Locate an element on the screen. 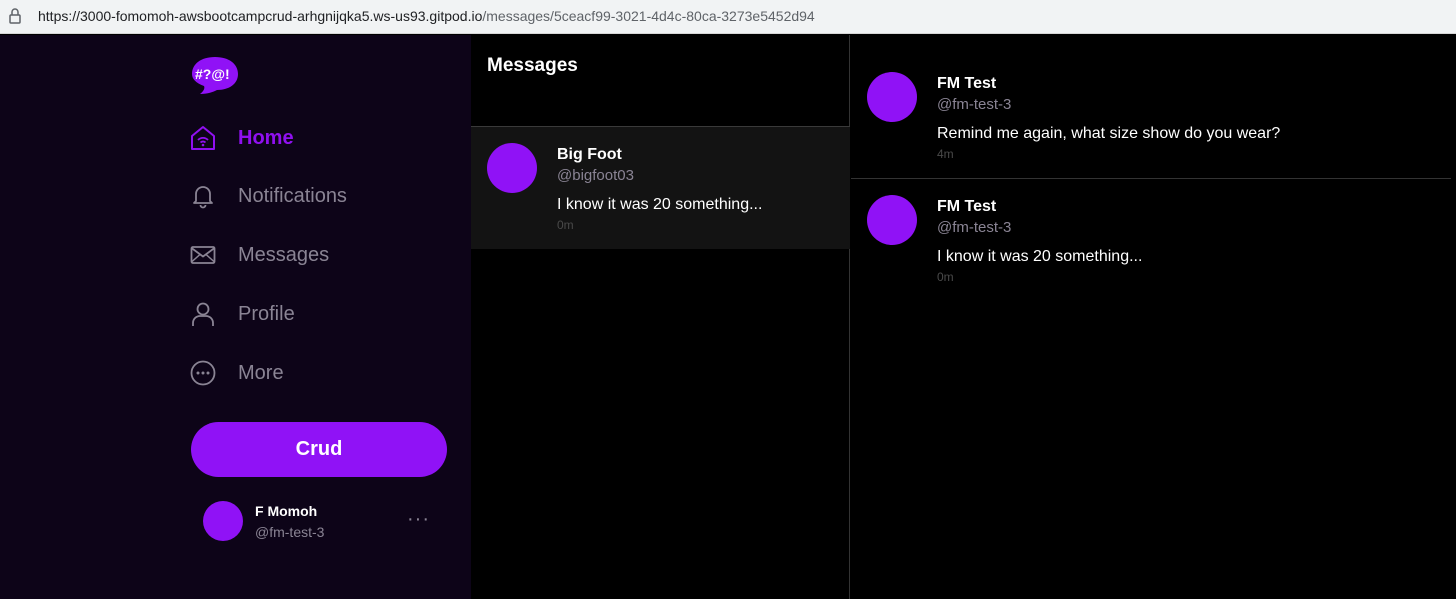  profile-name: F Momoh is located at coordinates (286, 511).